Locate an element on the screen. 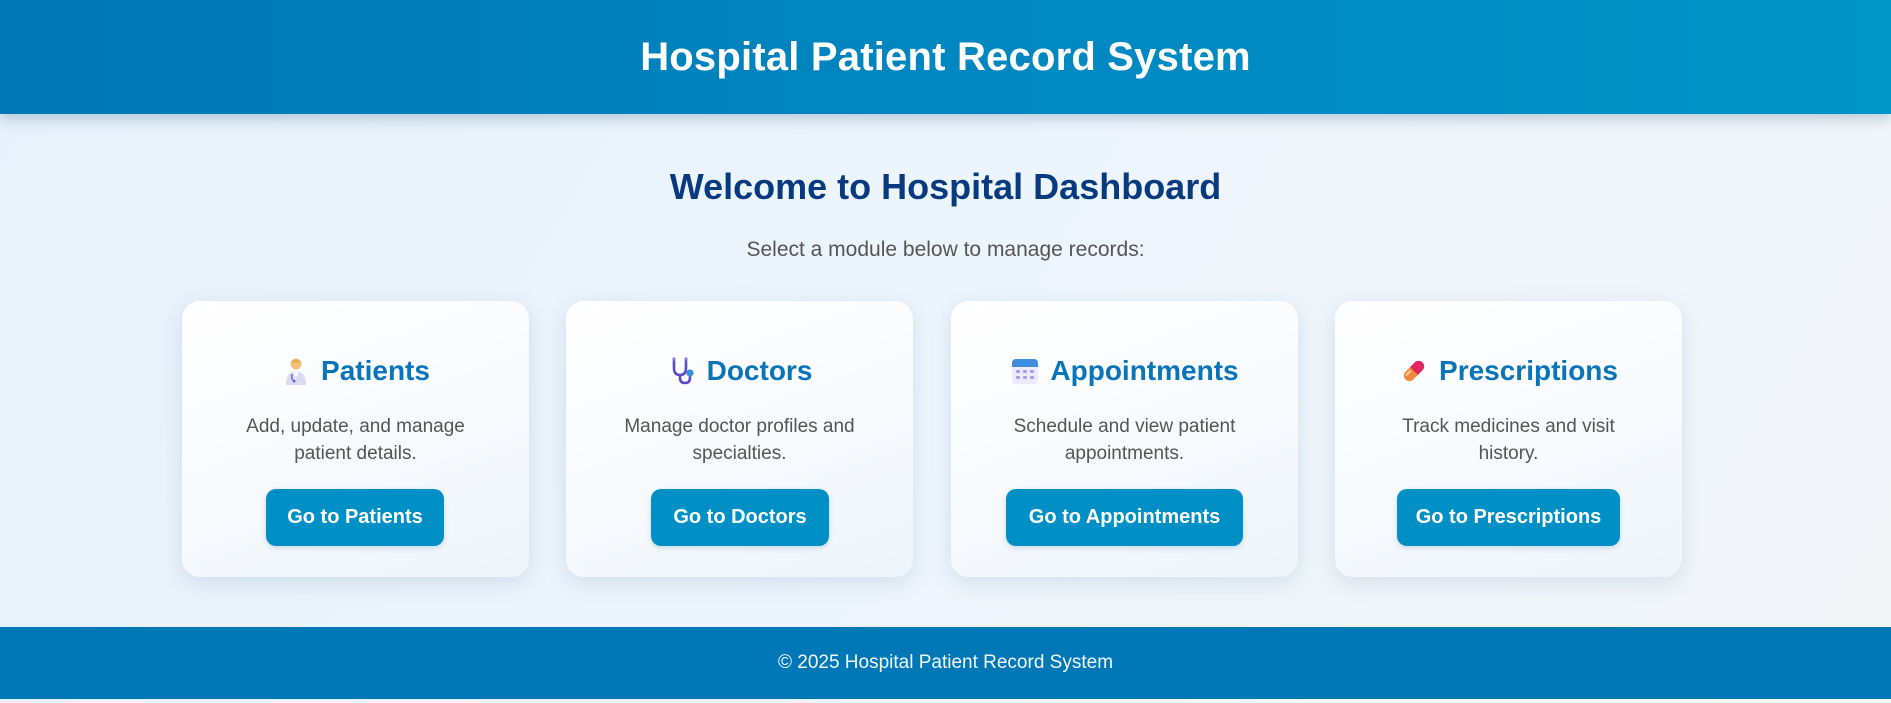  go-to-appointments-button: Go to Appointments is located at coordinates (1124, 517).